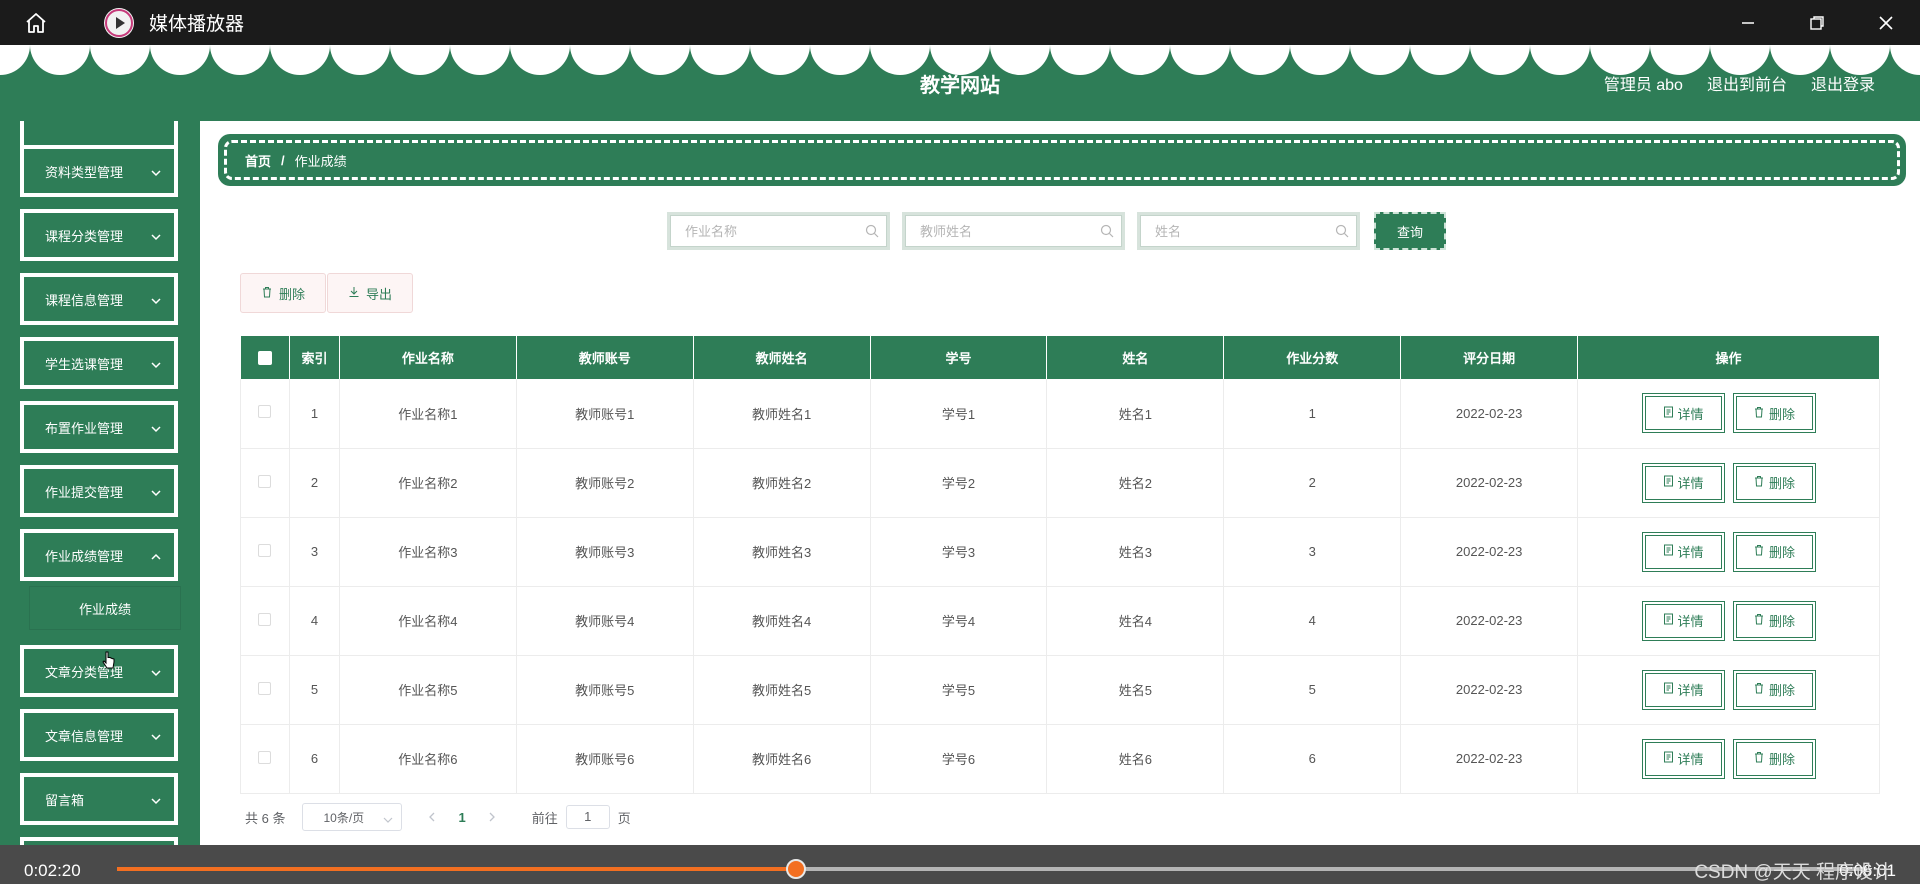  I want to click on column-header: 学号, so click(959, 357).